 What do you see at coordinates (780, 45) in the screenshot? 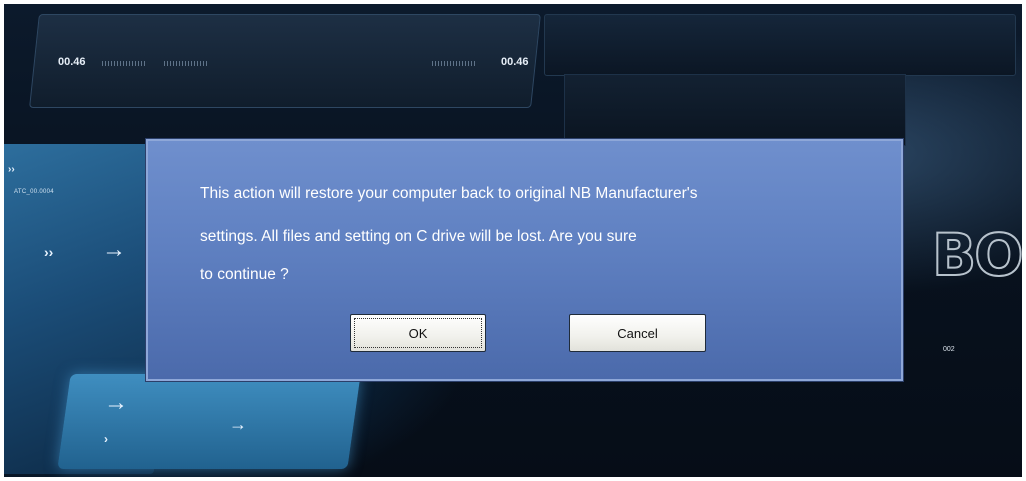
I see `timeline-bar-right` at bounding box center [780, 45].